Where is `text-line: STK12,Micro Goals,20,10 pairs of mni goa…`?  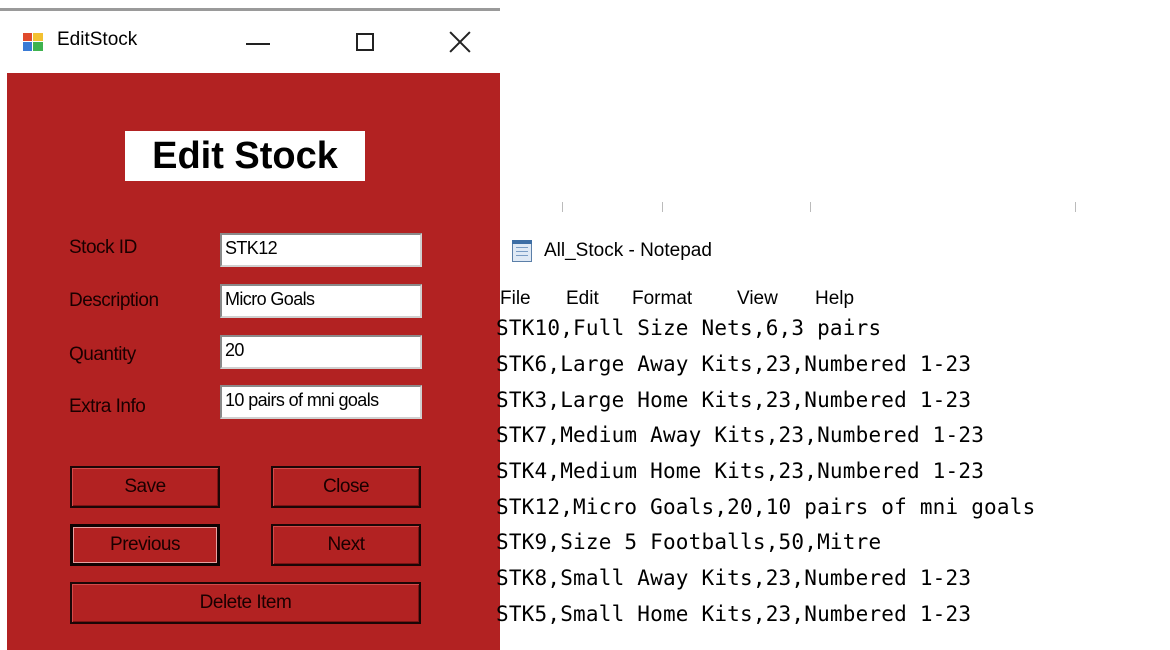 text-line: STK12,Micro Goals,20,10 pairs of mni goa… is located at coordinates (766, 507).